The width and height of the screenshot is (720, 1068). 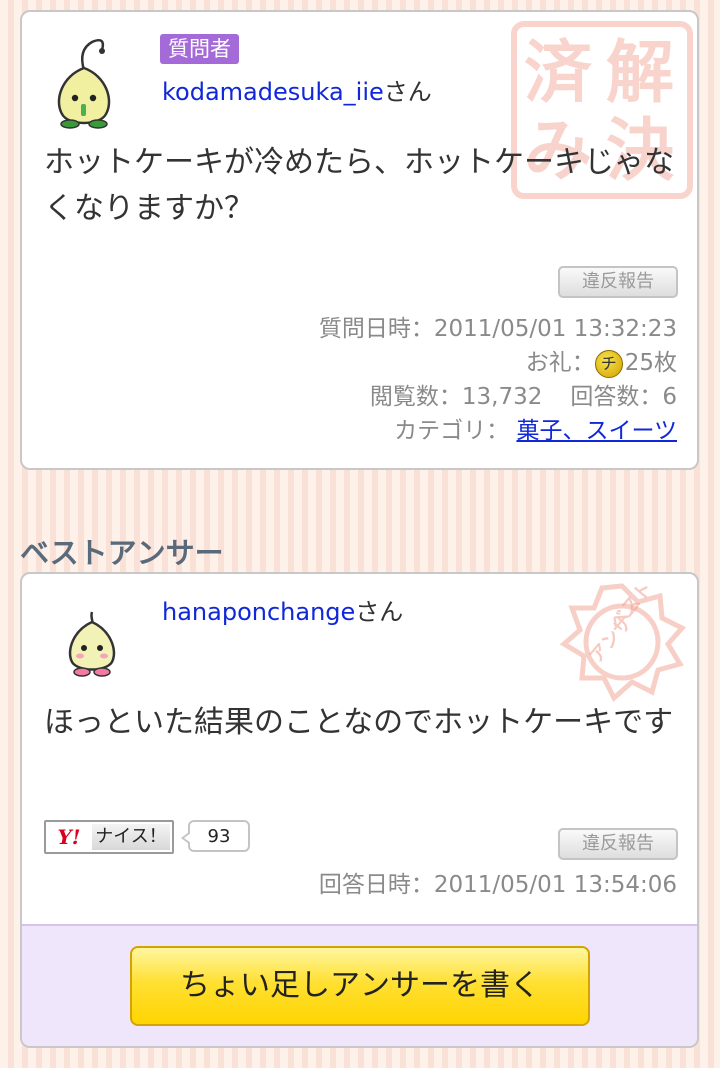 What do you see at coordinates (379, 612) in the screenshot?
I see `answerer-honorific: さん` at bounding box center [379, 612].